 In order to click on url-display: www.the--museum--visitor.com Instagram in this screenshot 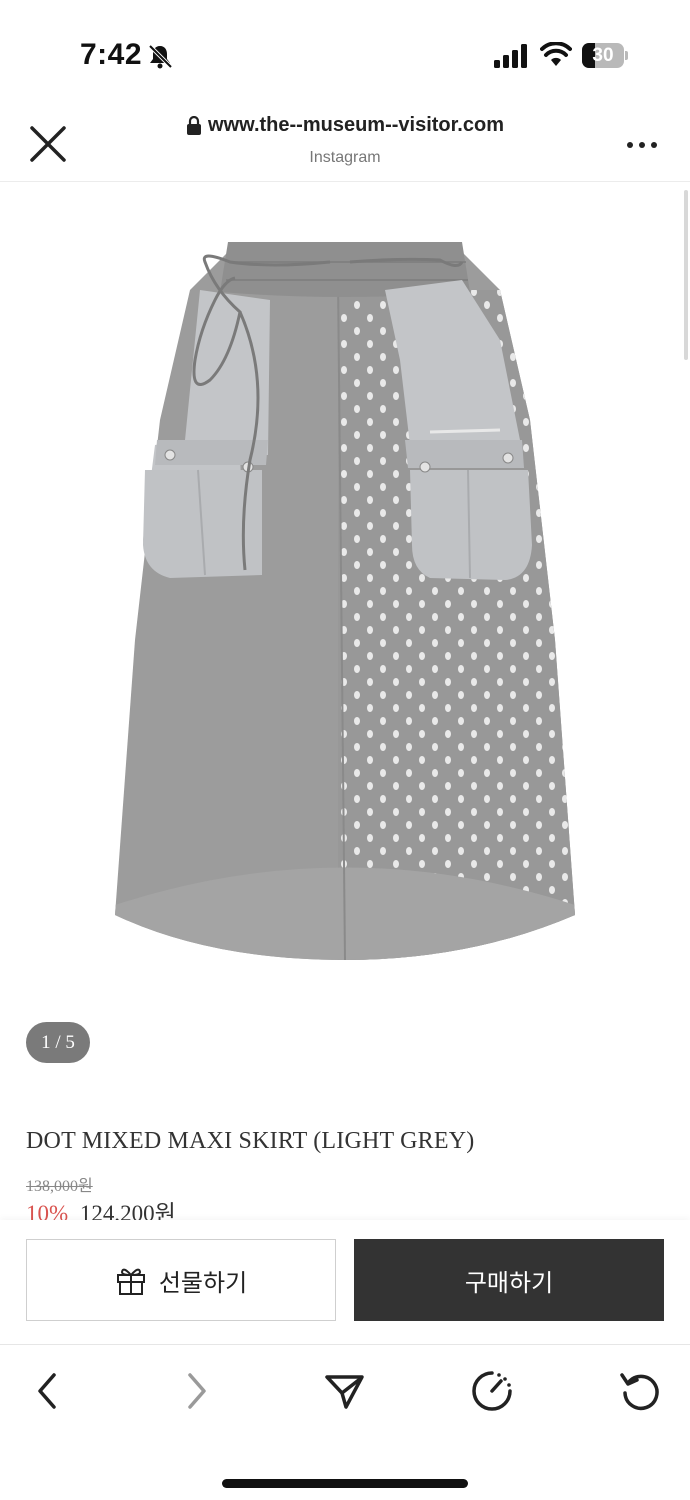, I will do `click(345, 140)`.